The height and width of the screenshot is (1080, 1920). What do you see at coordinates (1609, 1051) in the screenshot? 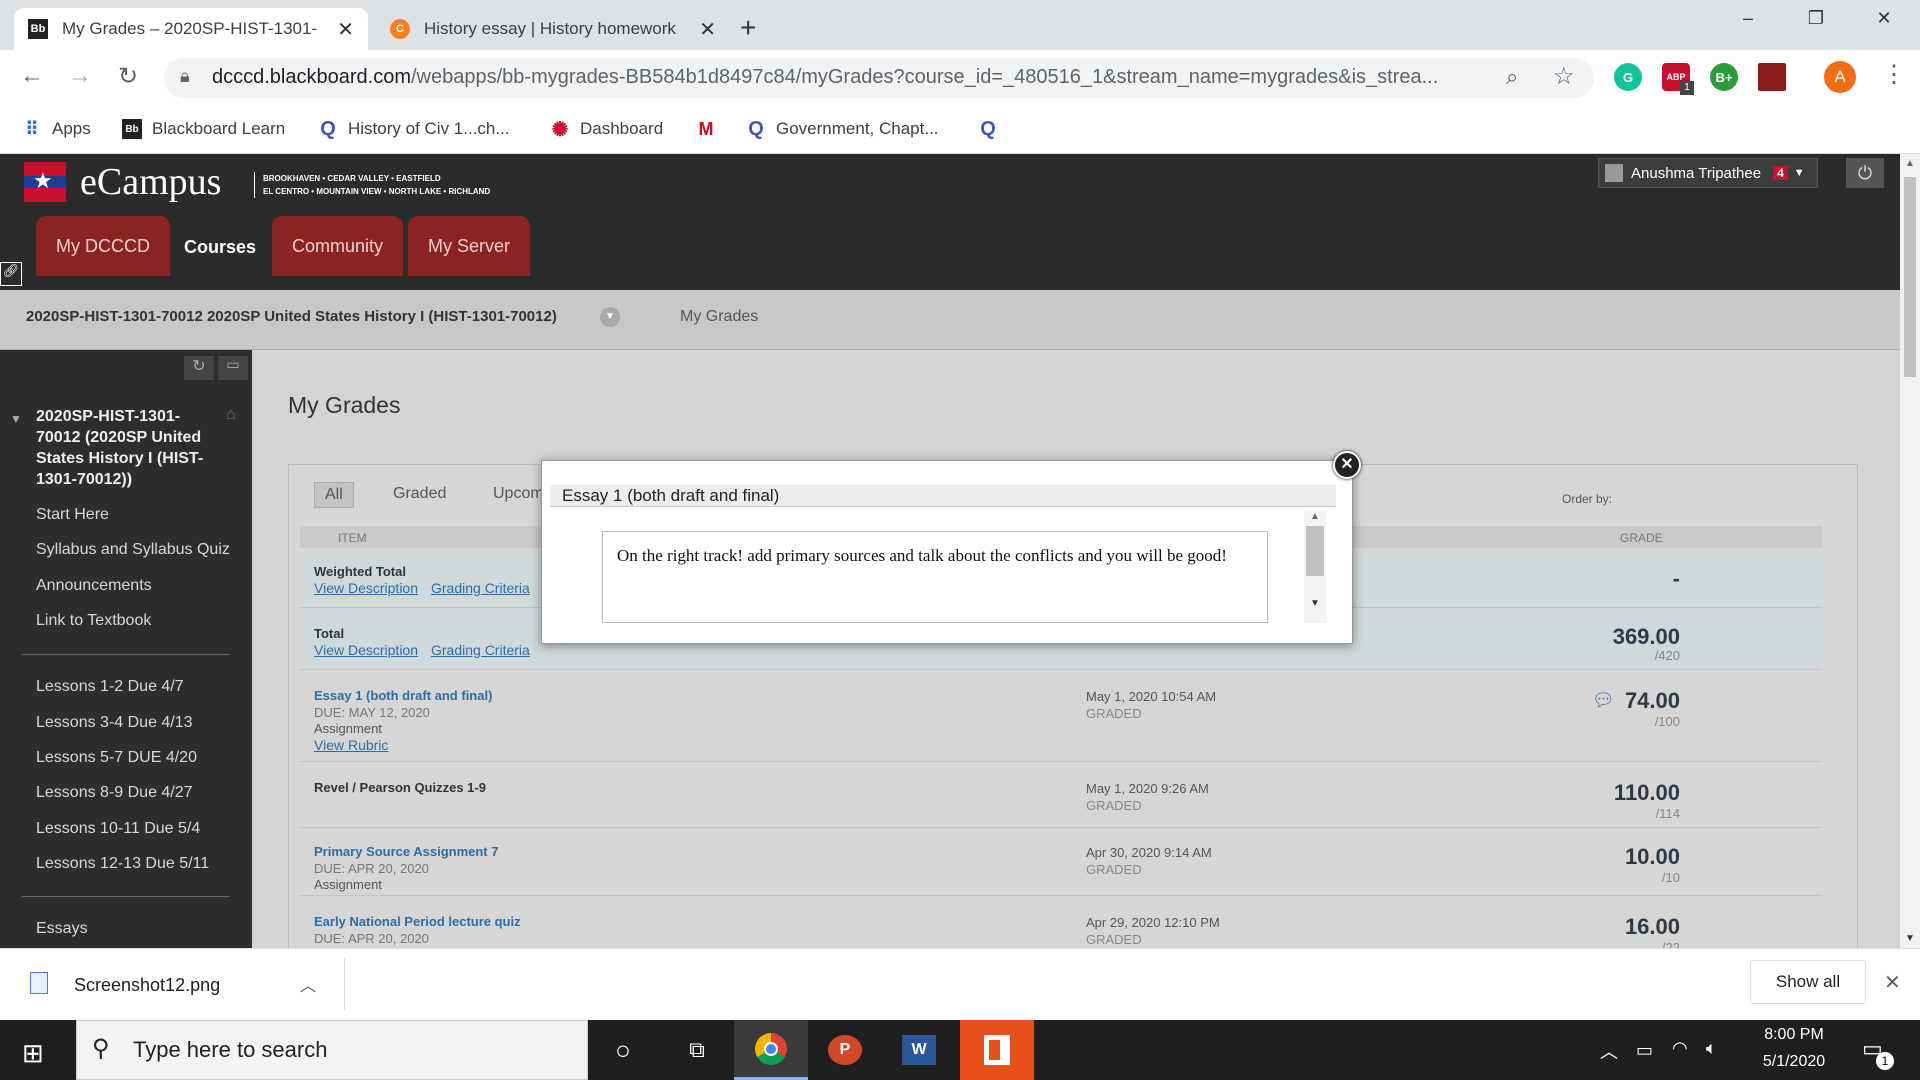
I see `show-hidden-icons: ︿` at bounding box center [1609, 1051].